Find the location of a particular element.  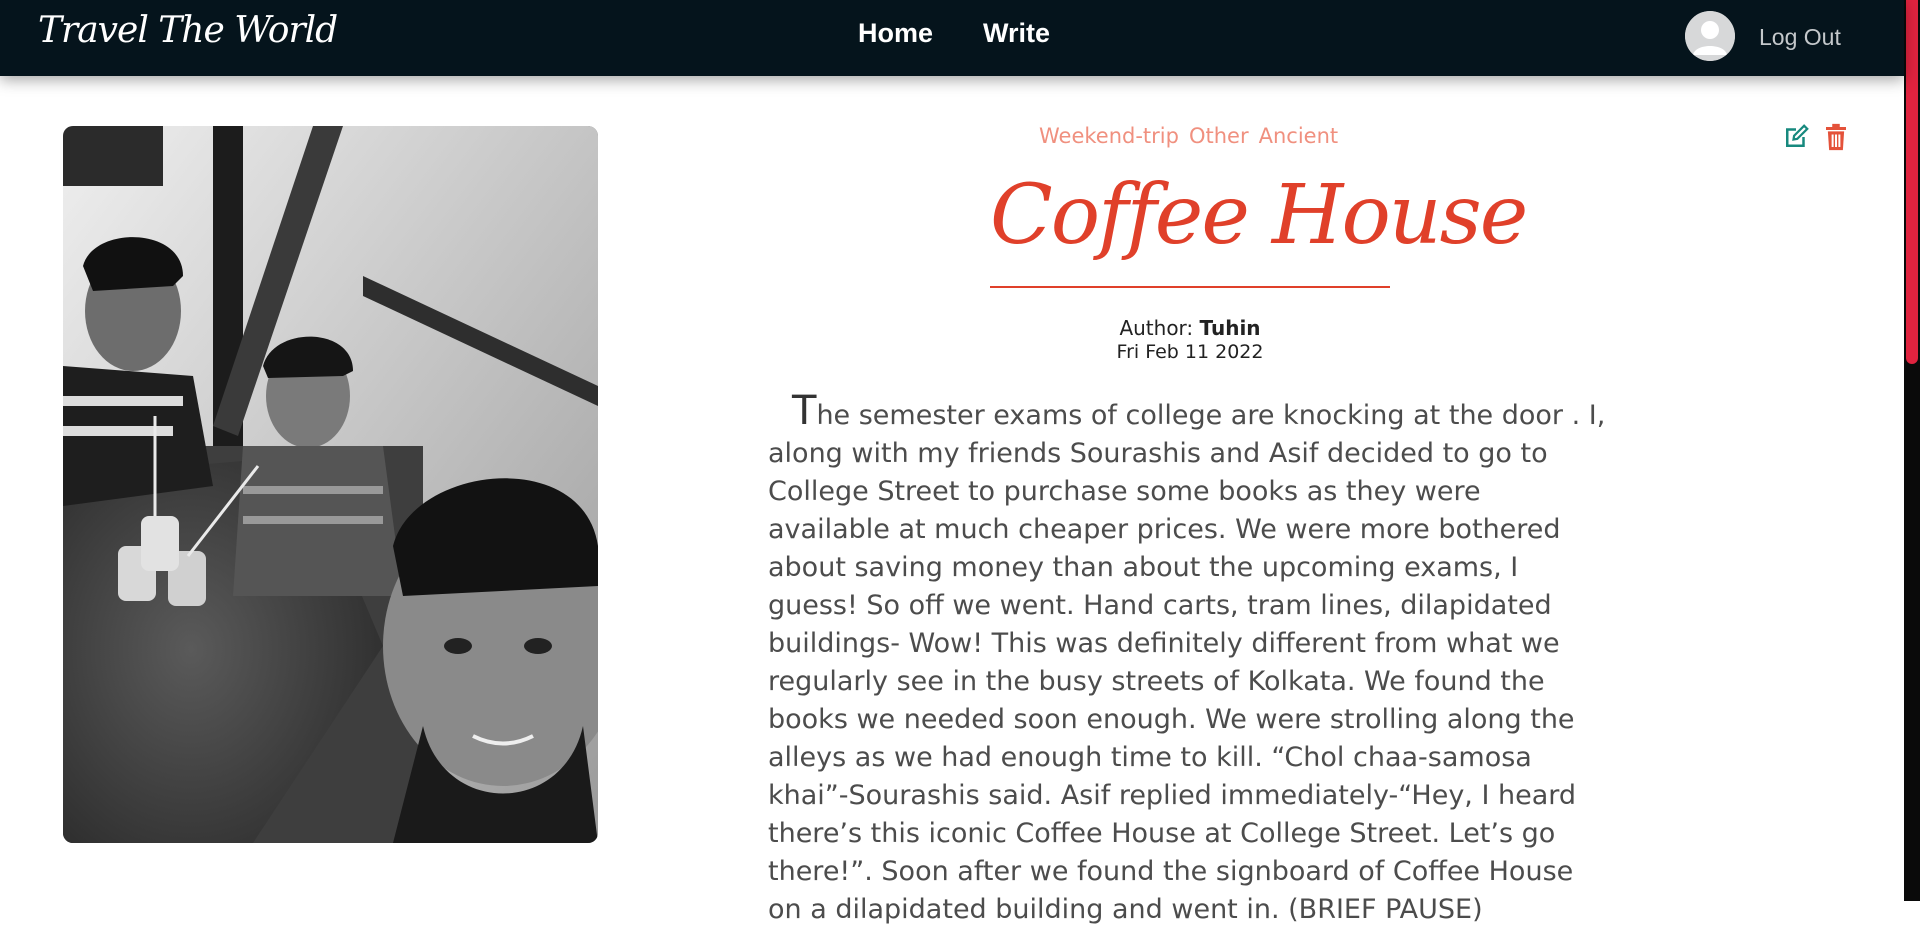

avatar-silhouette is located at coordinates (1710, 36).